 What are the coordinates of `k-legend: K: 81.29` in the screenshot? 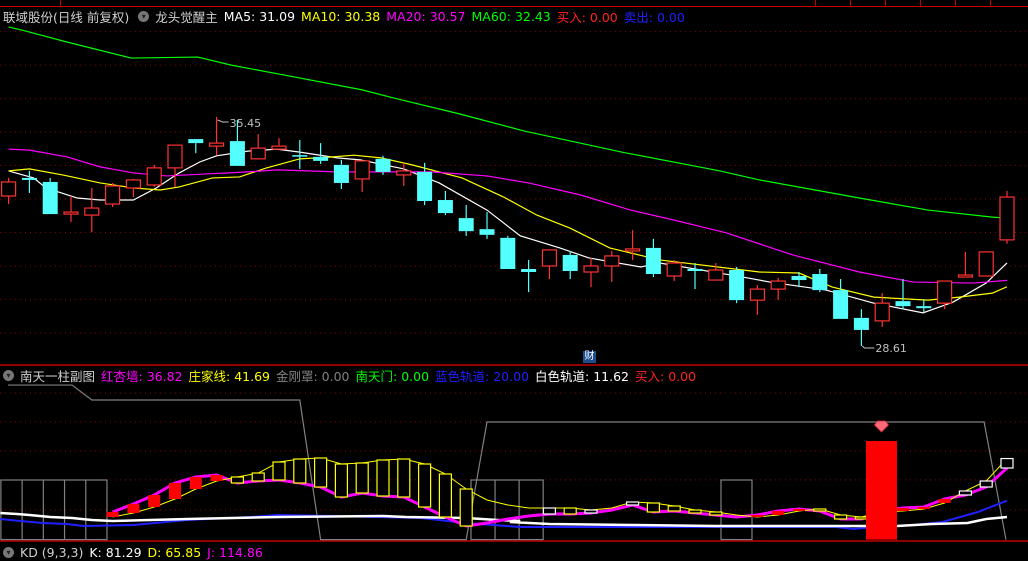 It's located at (115, 552).